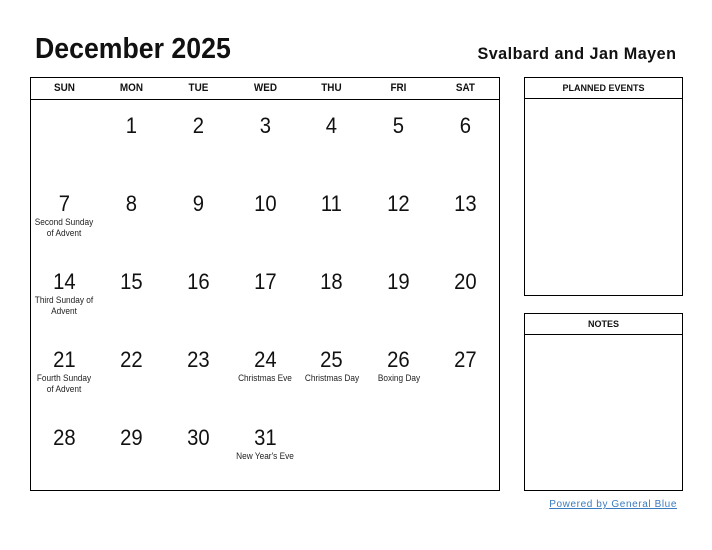  I want to click on day-cell: 27, so click(465, 373).